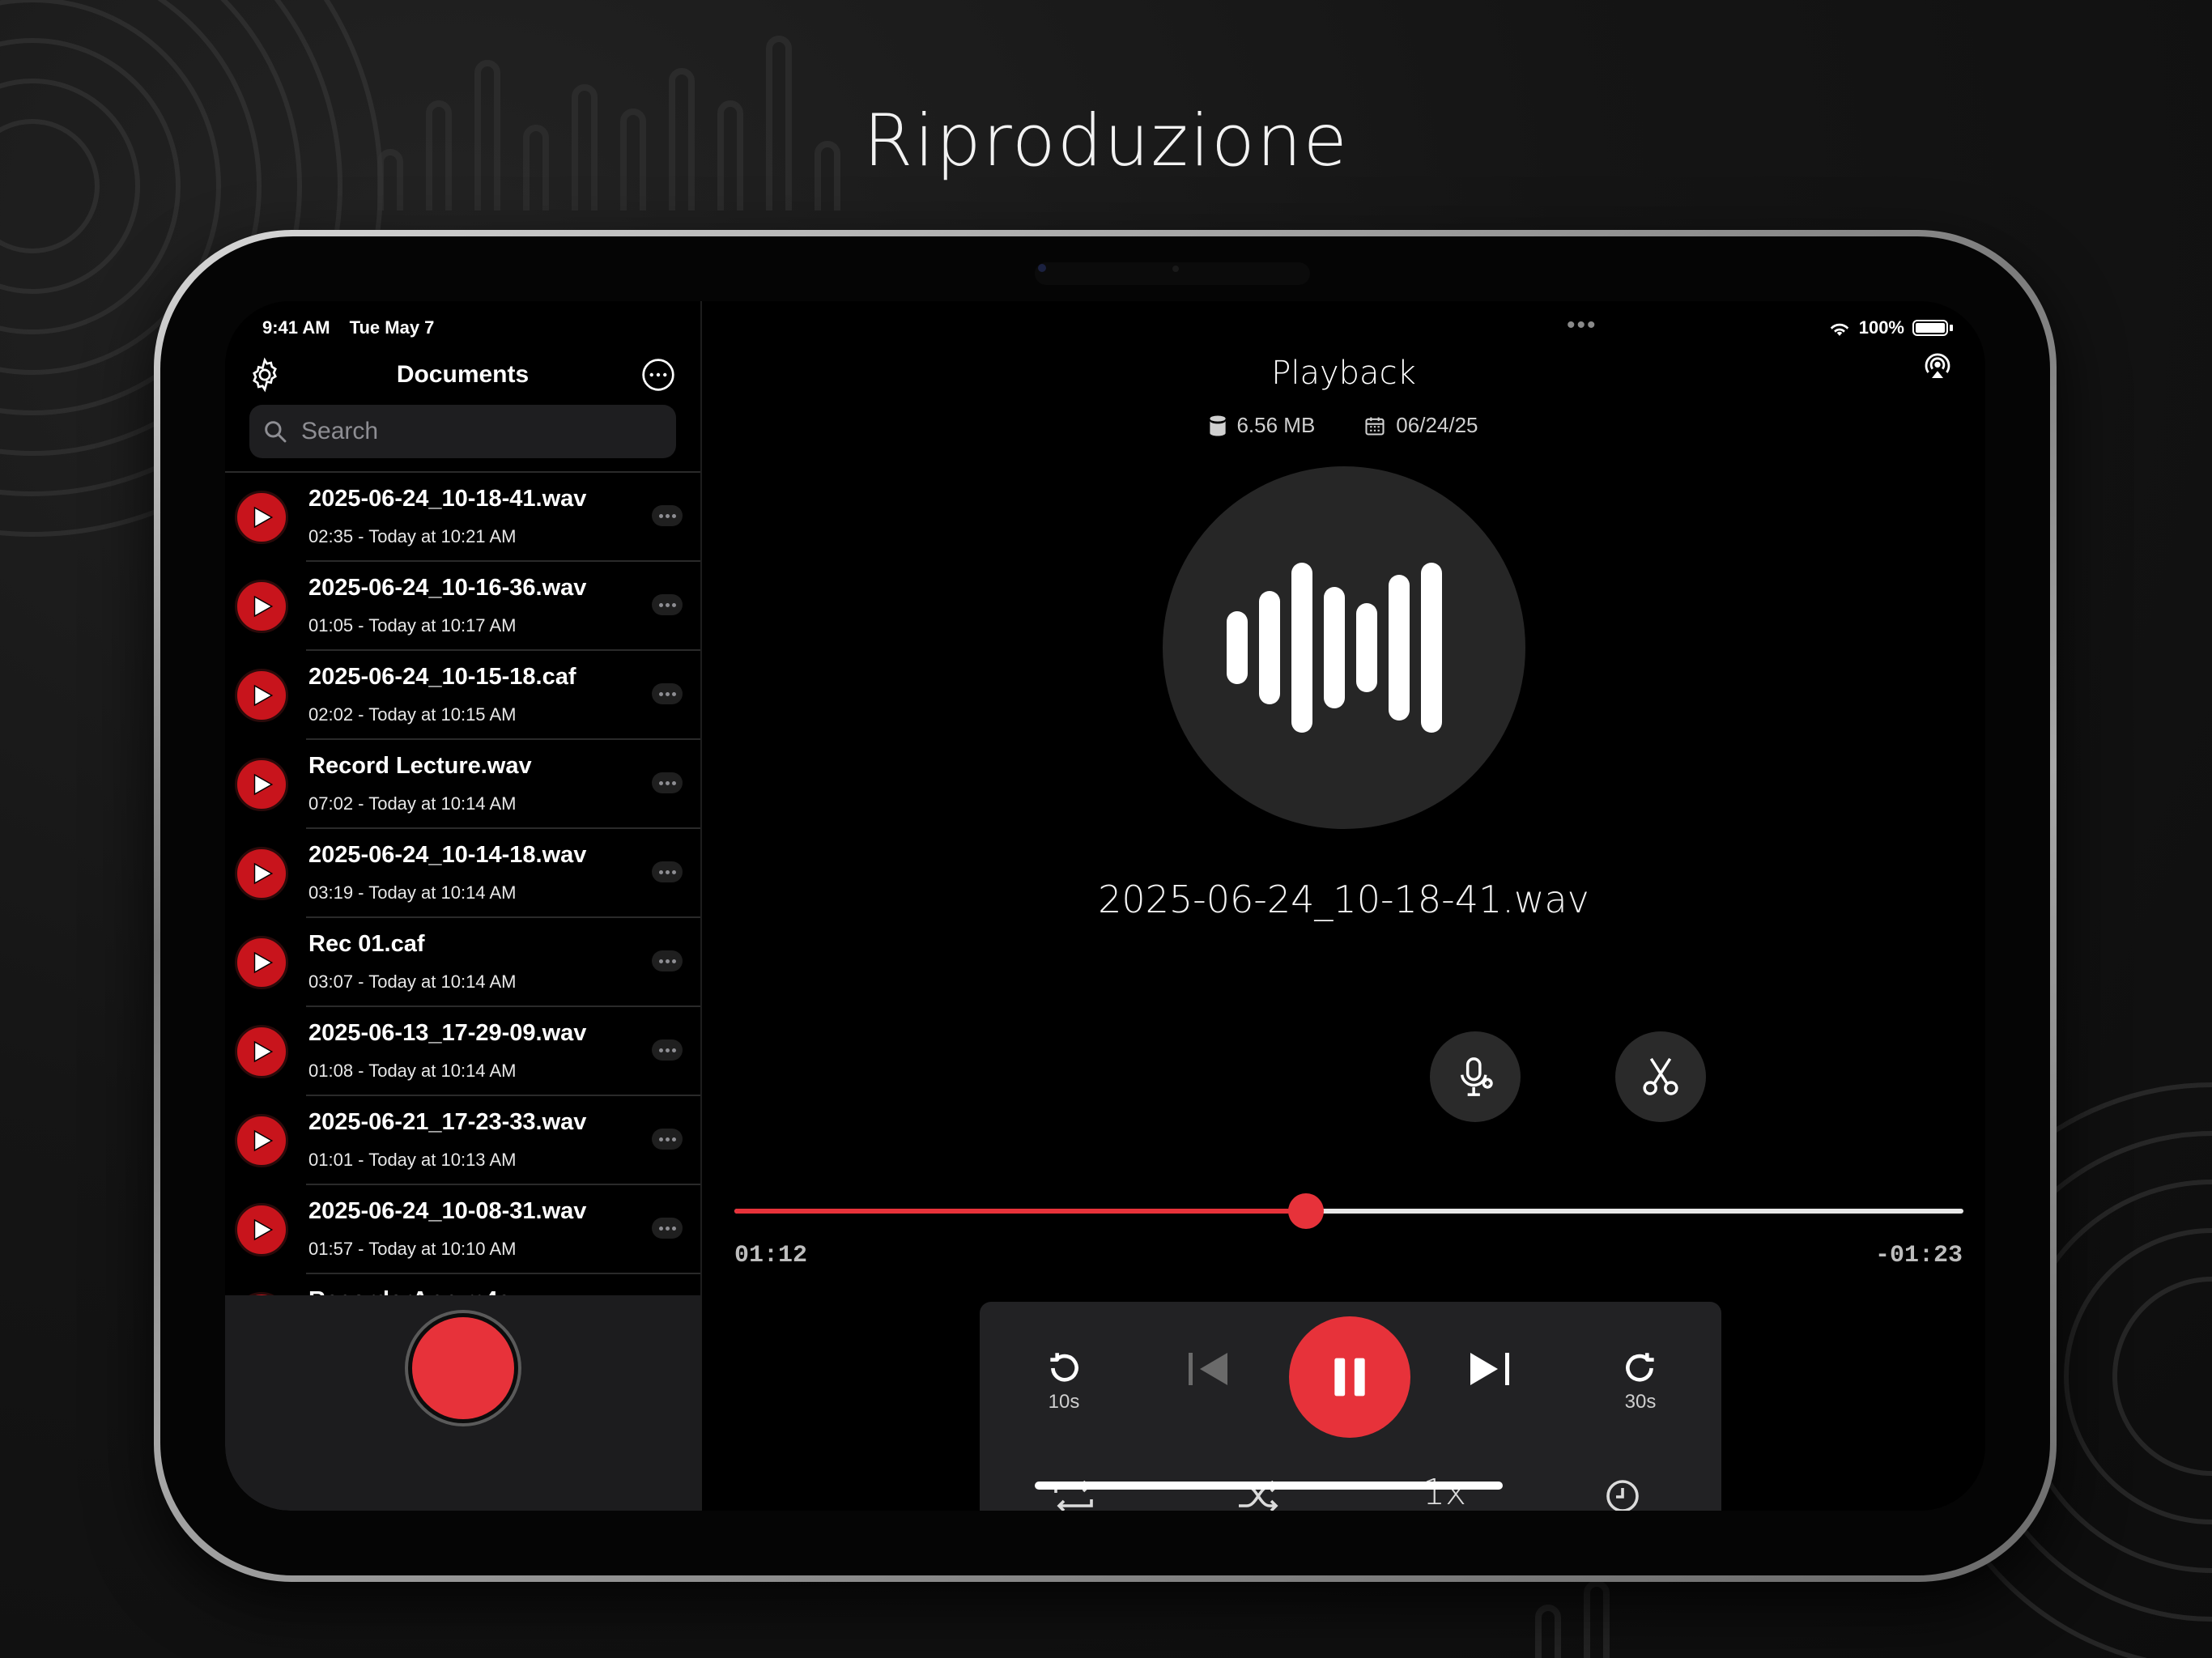  Describe the element at coordinates (1348, 1211) in the screenshot. I see `playback-scrubber` at that location.